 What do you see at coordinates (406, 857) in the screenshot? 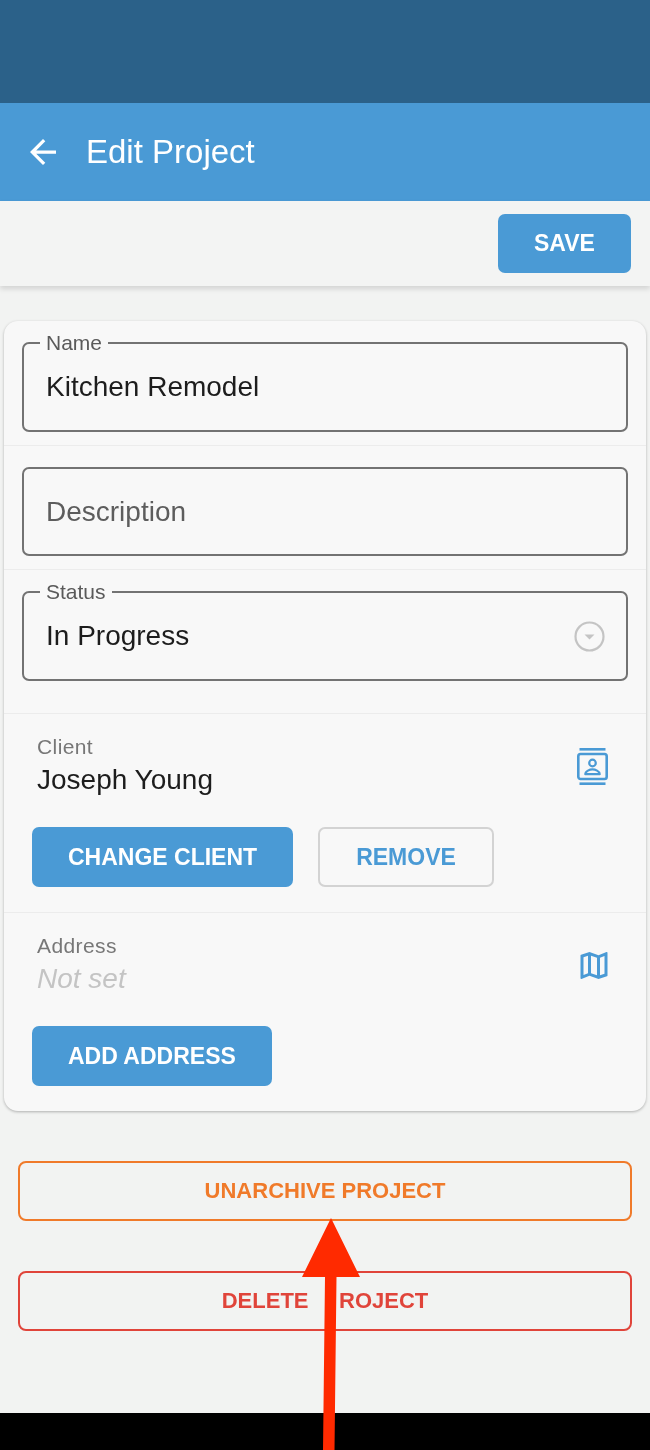
I see `client-action-button: REMOVE` at bounding box center [406, 857].